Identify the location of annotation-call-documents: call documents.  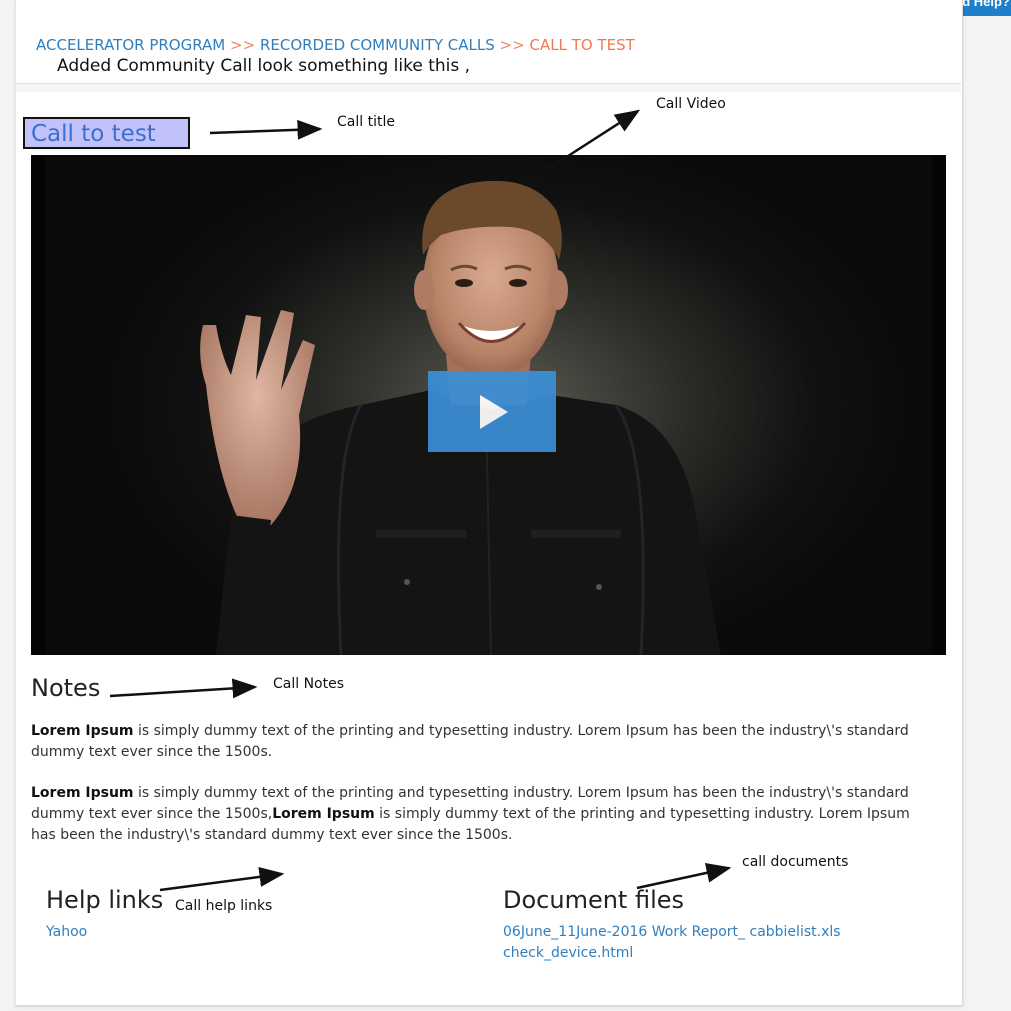
(795, 862).